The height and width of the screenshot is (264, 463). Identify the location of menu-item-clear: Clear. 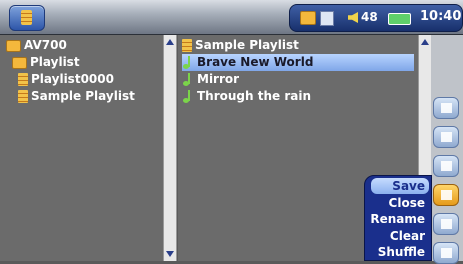
(407, 236).